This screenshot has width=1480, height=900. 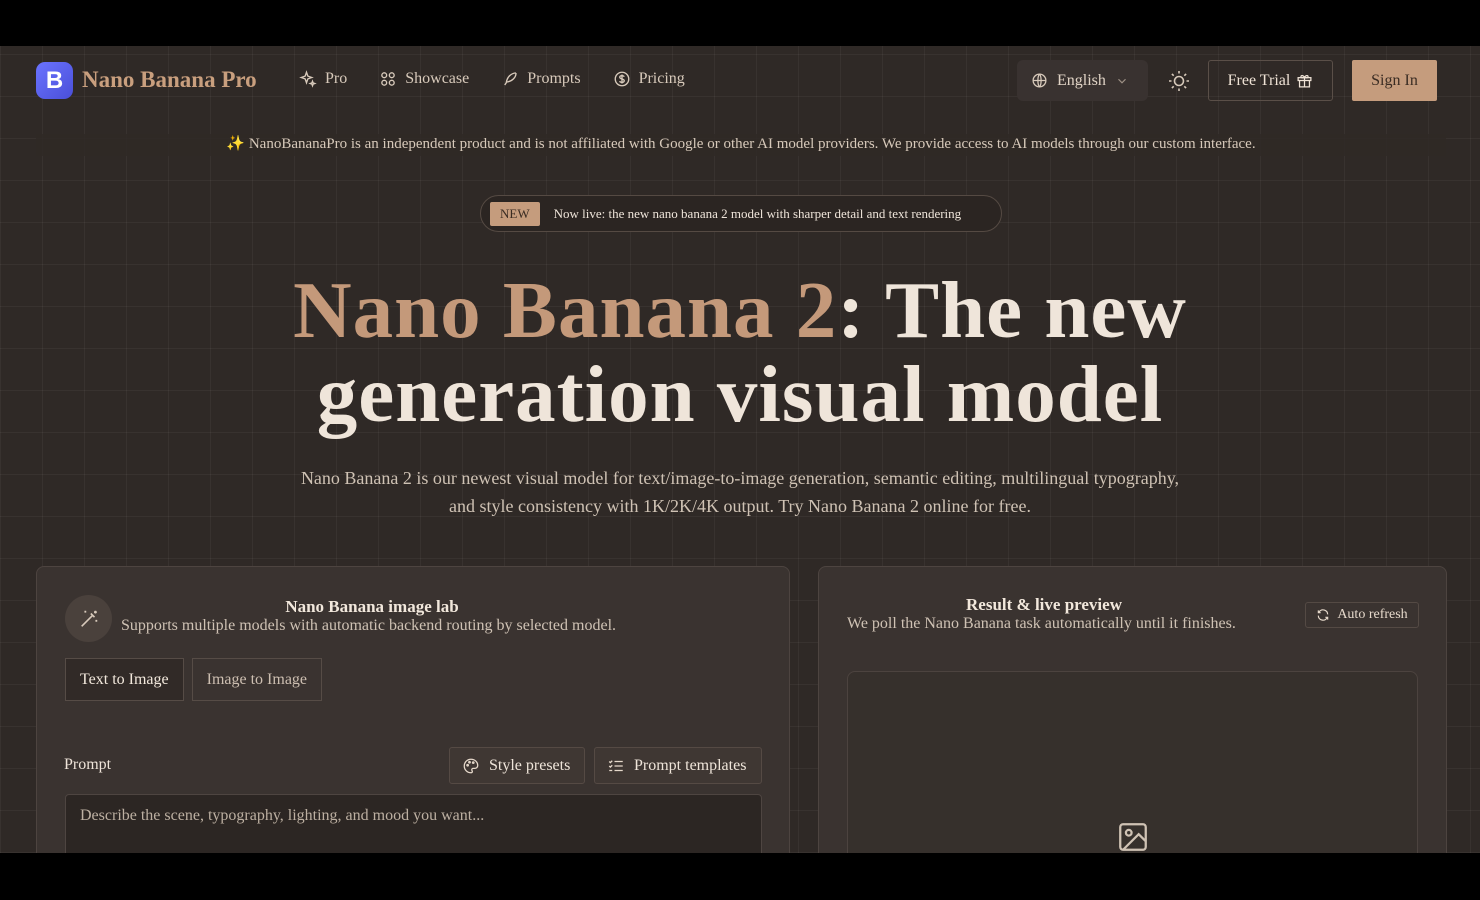 I want to click on tab-text-to-image: Text to Image, so click(x=124, y=679).